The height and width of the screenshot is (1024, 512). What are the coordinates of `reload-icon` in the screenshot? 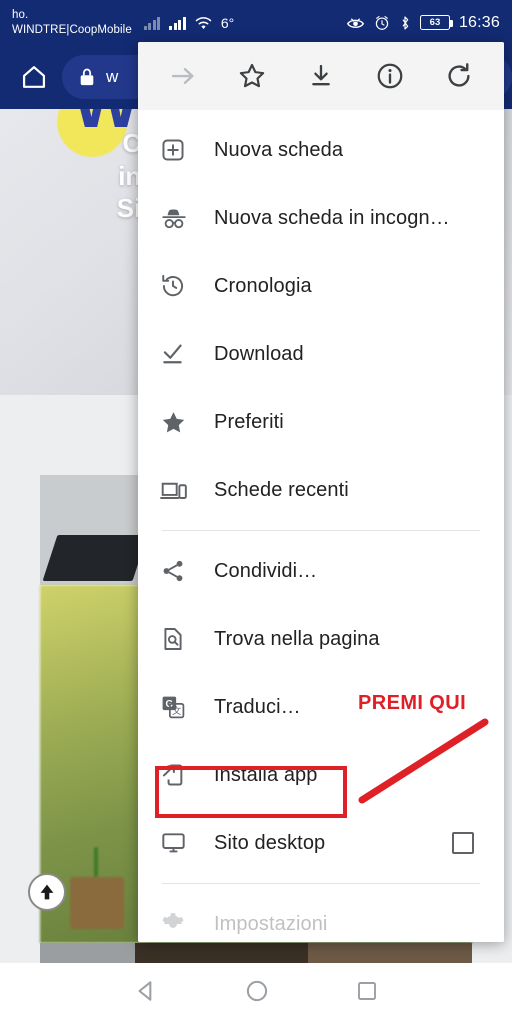 It's located at (459, 75).